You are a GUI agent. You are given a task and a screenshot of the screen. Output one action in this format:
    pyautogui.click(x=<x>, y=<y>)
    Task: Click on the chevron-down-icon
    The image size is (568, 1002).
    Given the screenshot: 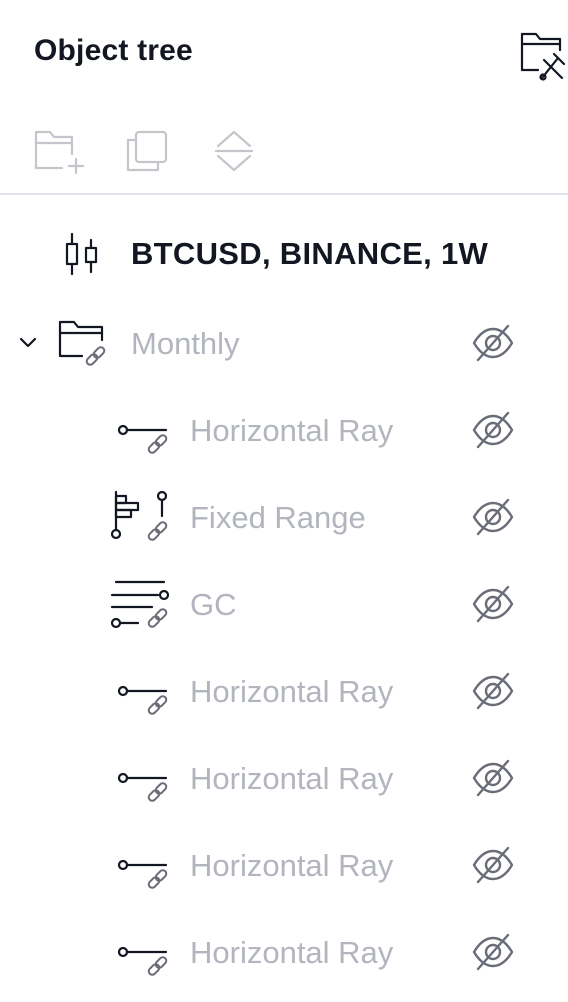 What is the action you would take?
    pyautogui.click(x=28, y=342)
    